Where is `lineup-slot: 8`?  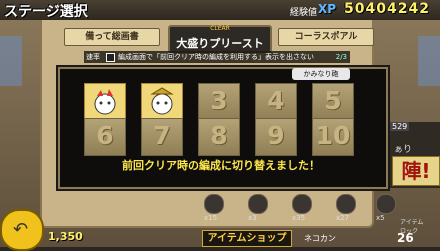
lineup-slot: 8 is located at coordinates (219, 137).